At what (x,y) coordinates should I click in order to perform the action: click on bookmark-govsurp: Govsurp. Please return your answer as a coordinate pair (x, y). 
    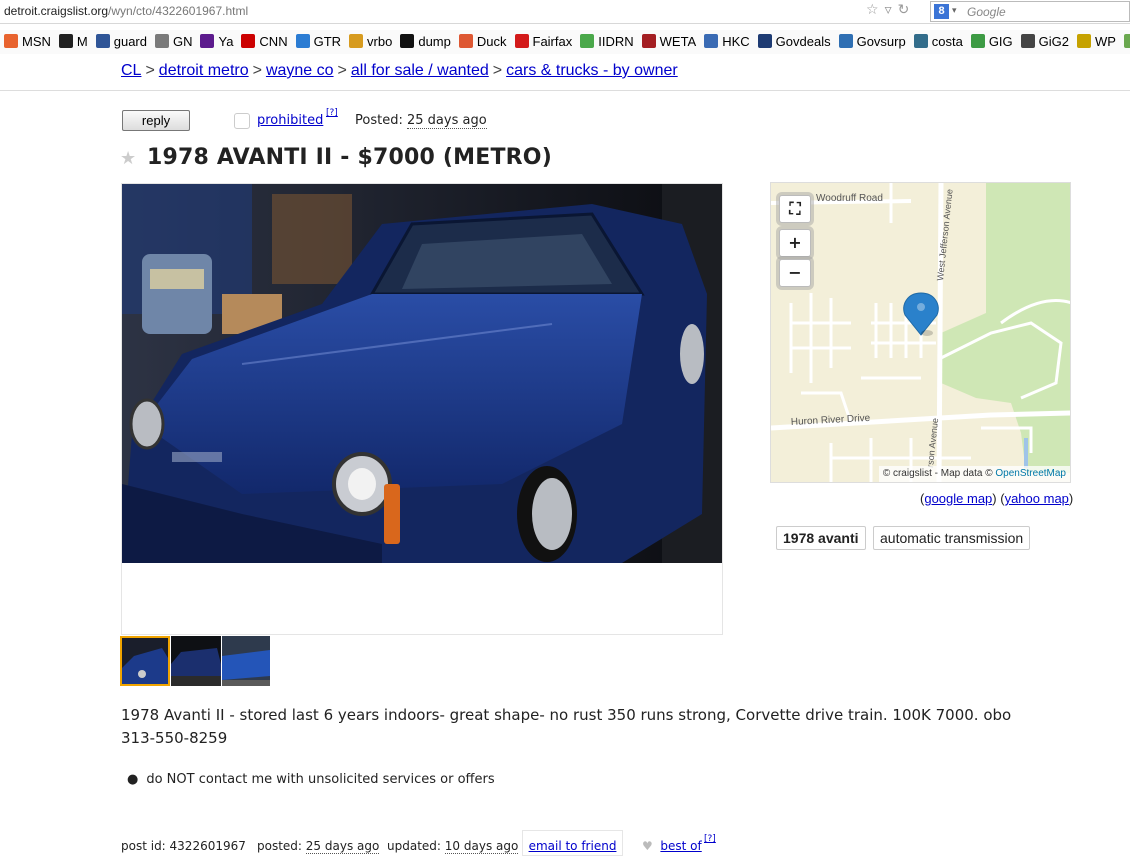
    Looking at the image, I should click on (872, 42).